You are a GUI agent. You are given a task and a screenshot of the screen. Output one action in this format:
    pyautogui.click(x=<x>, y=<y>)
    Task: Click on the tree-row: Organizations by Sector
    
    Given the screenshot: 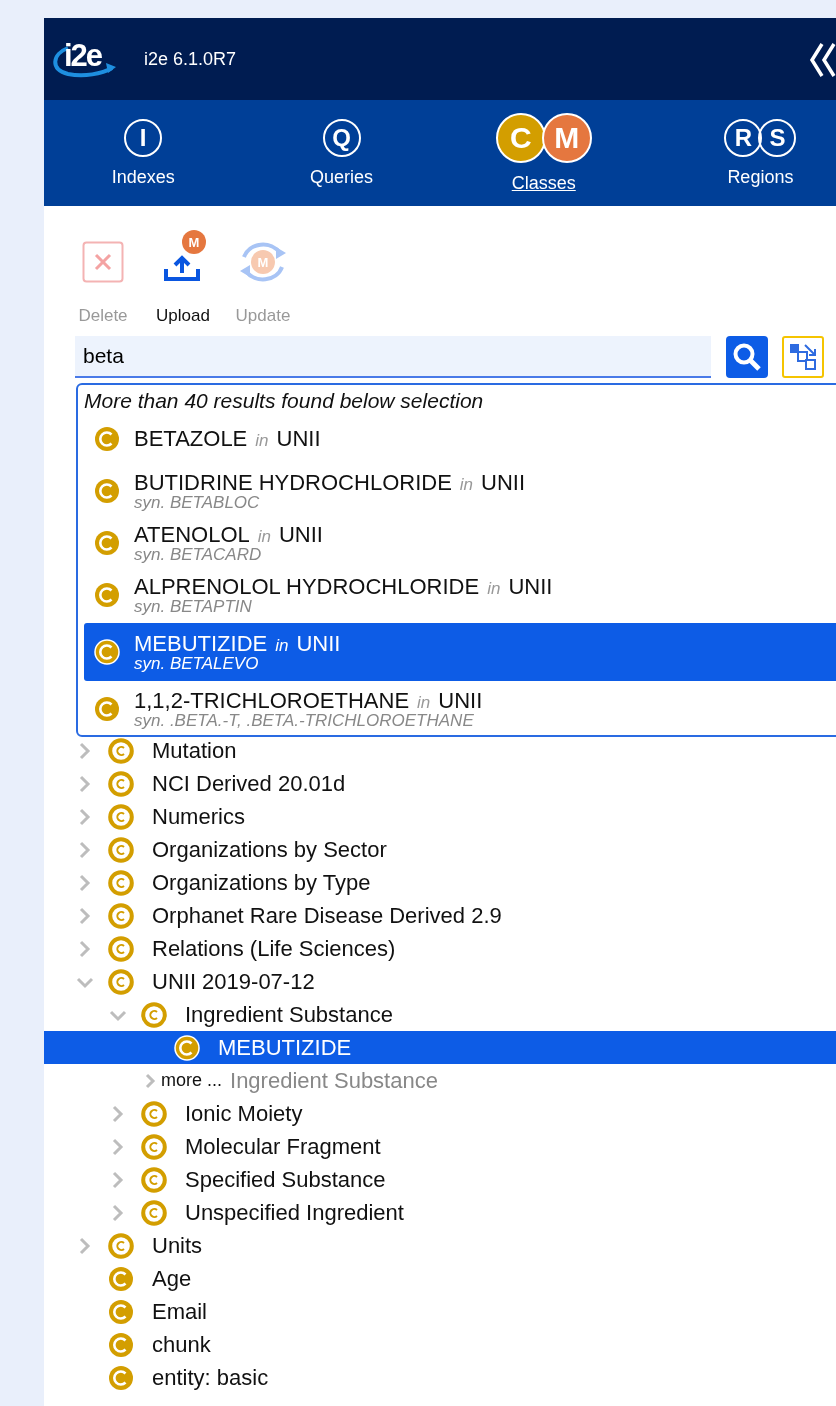 What is the action you would take?
    pyautogui.click(x=440, y=849)
    